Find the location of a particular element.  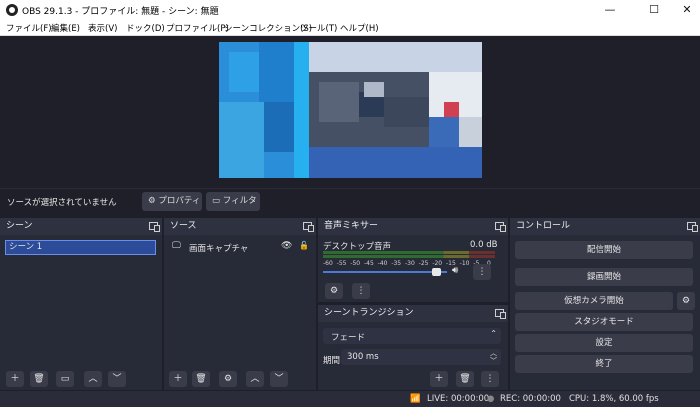

transitions-header: シーントランジション is located at coordinates (413, 313).